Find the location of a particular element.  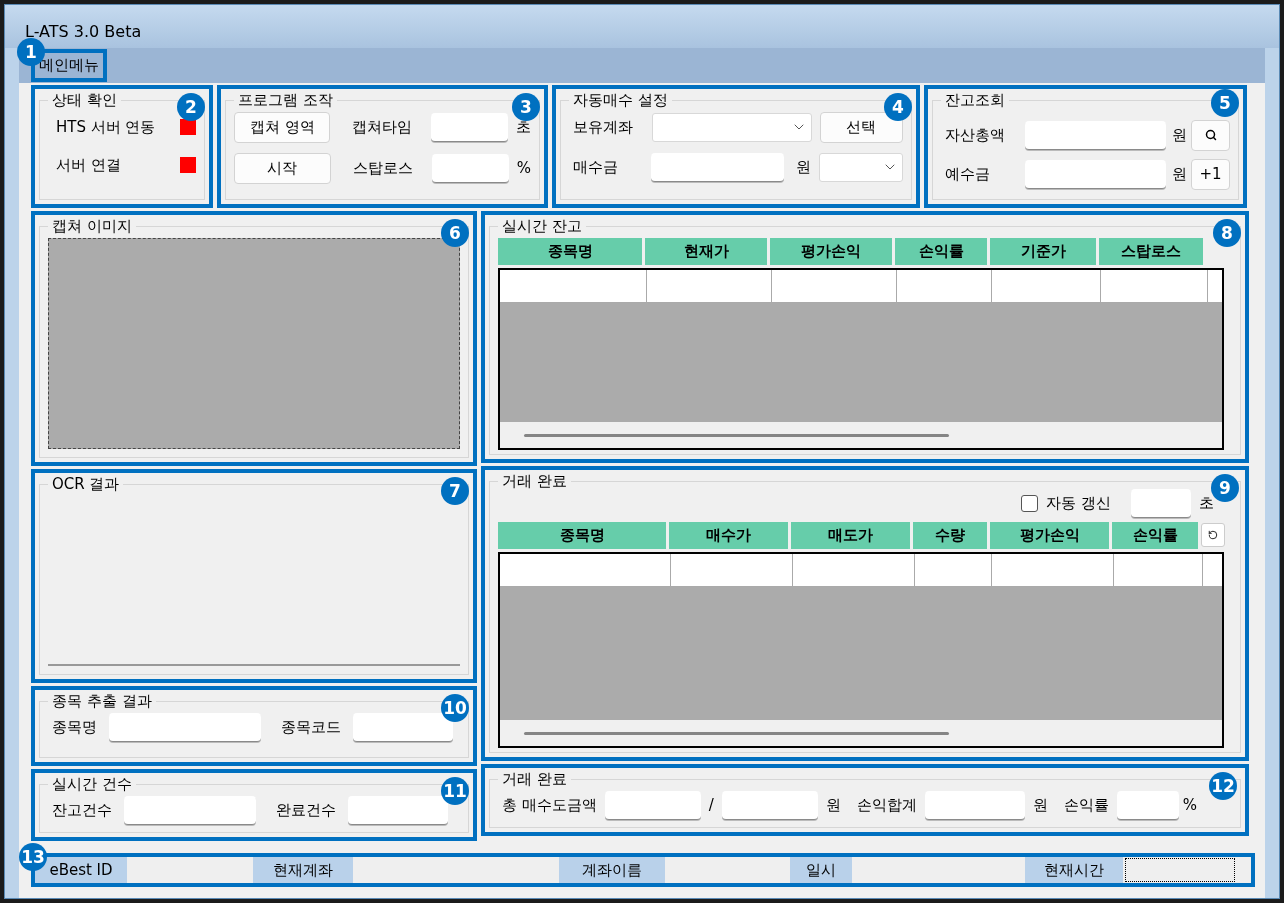

callout-badge: 2 is located at coordinates (191, 107).